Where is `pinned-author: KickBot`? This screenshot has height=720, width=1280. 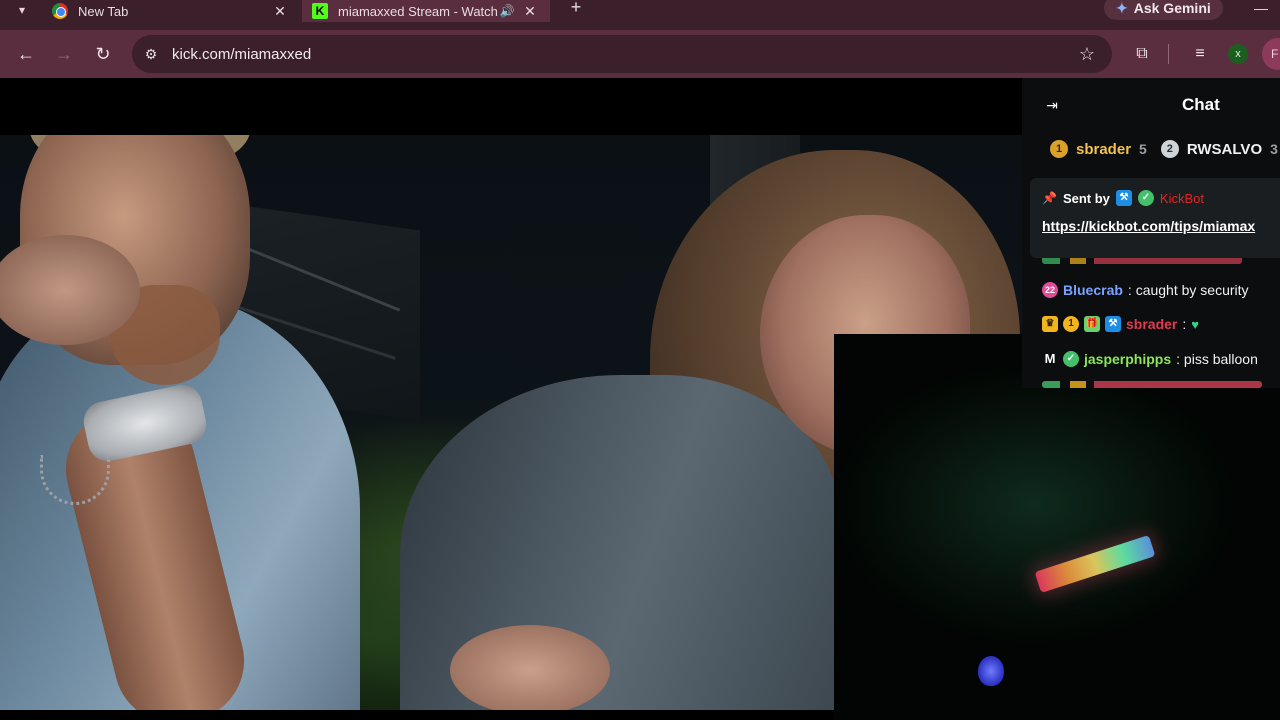
pinned-author: KickBot is located at coordinates (1182, 198).